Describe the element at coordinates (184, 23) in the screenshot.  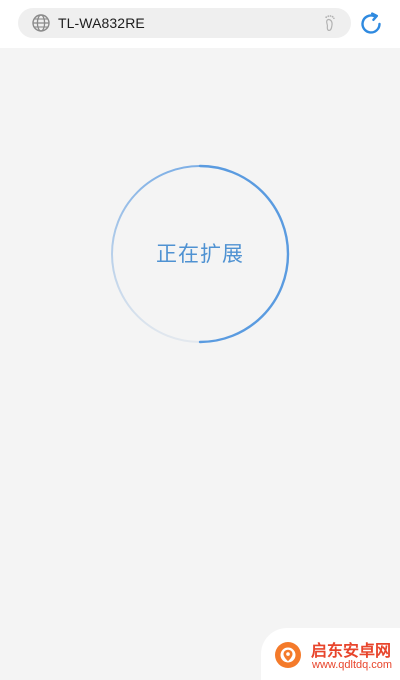
I see `address-bar: TL-WA832RE` at that location.